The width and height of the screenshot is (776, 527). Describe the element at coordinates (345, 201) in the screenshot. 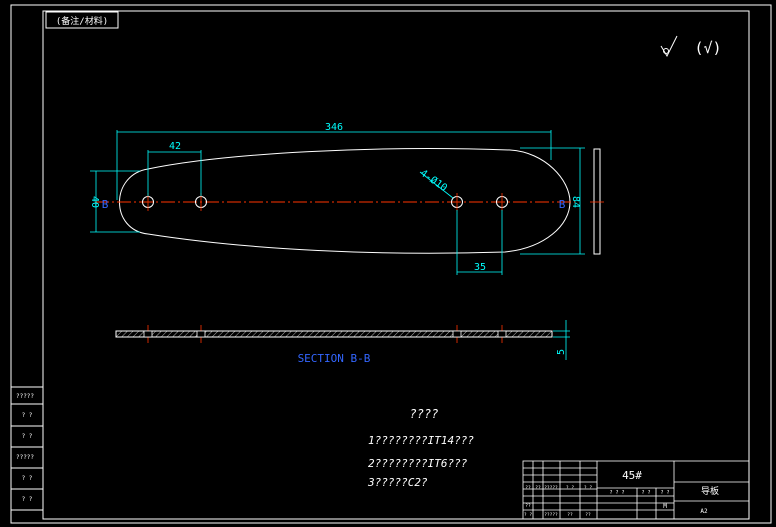

I see `part-outline` at that location.